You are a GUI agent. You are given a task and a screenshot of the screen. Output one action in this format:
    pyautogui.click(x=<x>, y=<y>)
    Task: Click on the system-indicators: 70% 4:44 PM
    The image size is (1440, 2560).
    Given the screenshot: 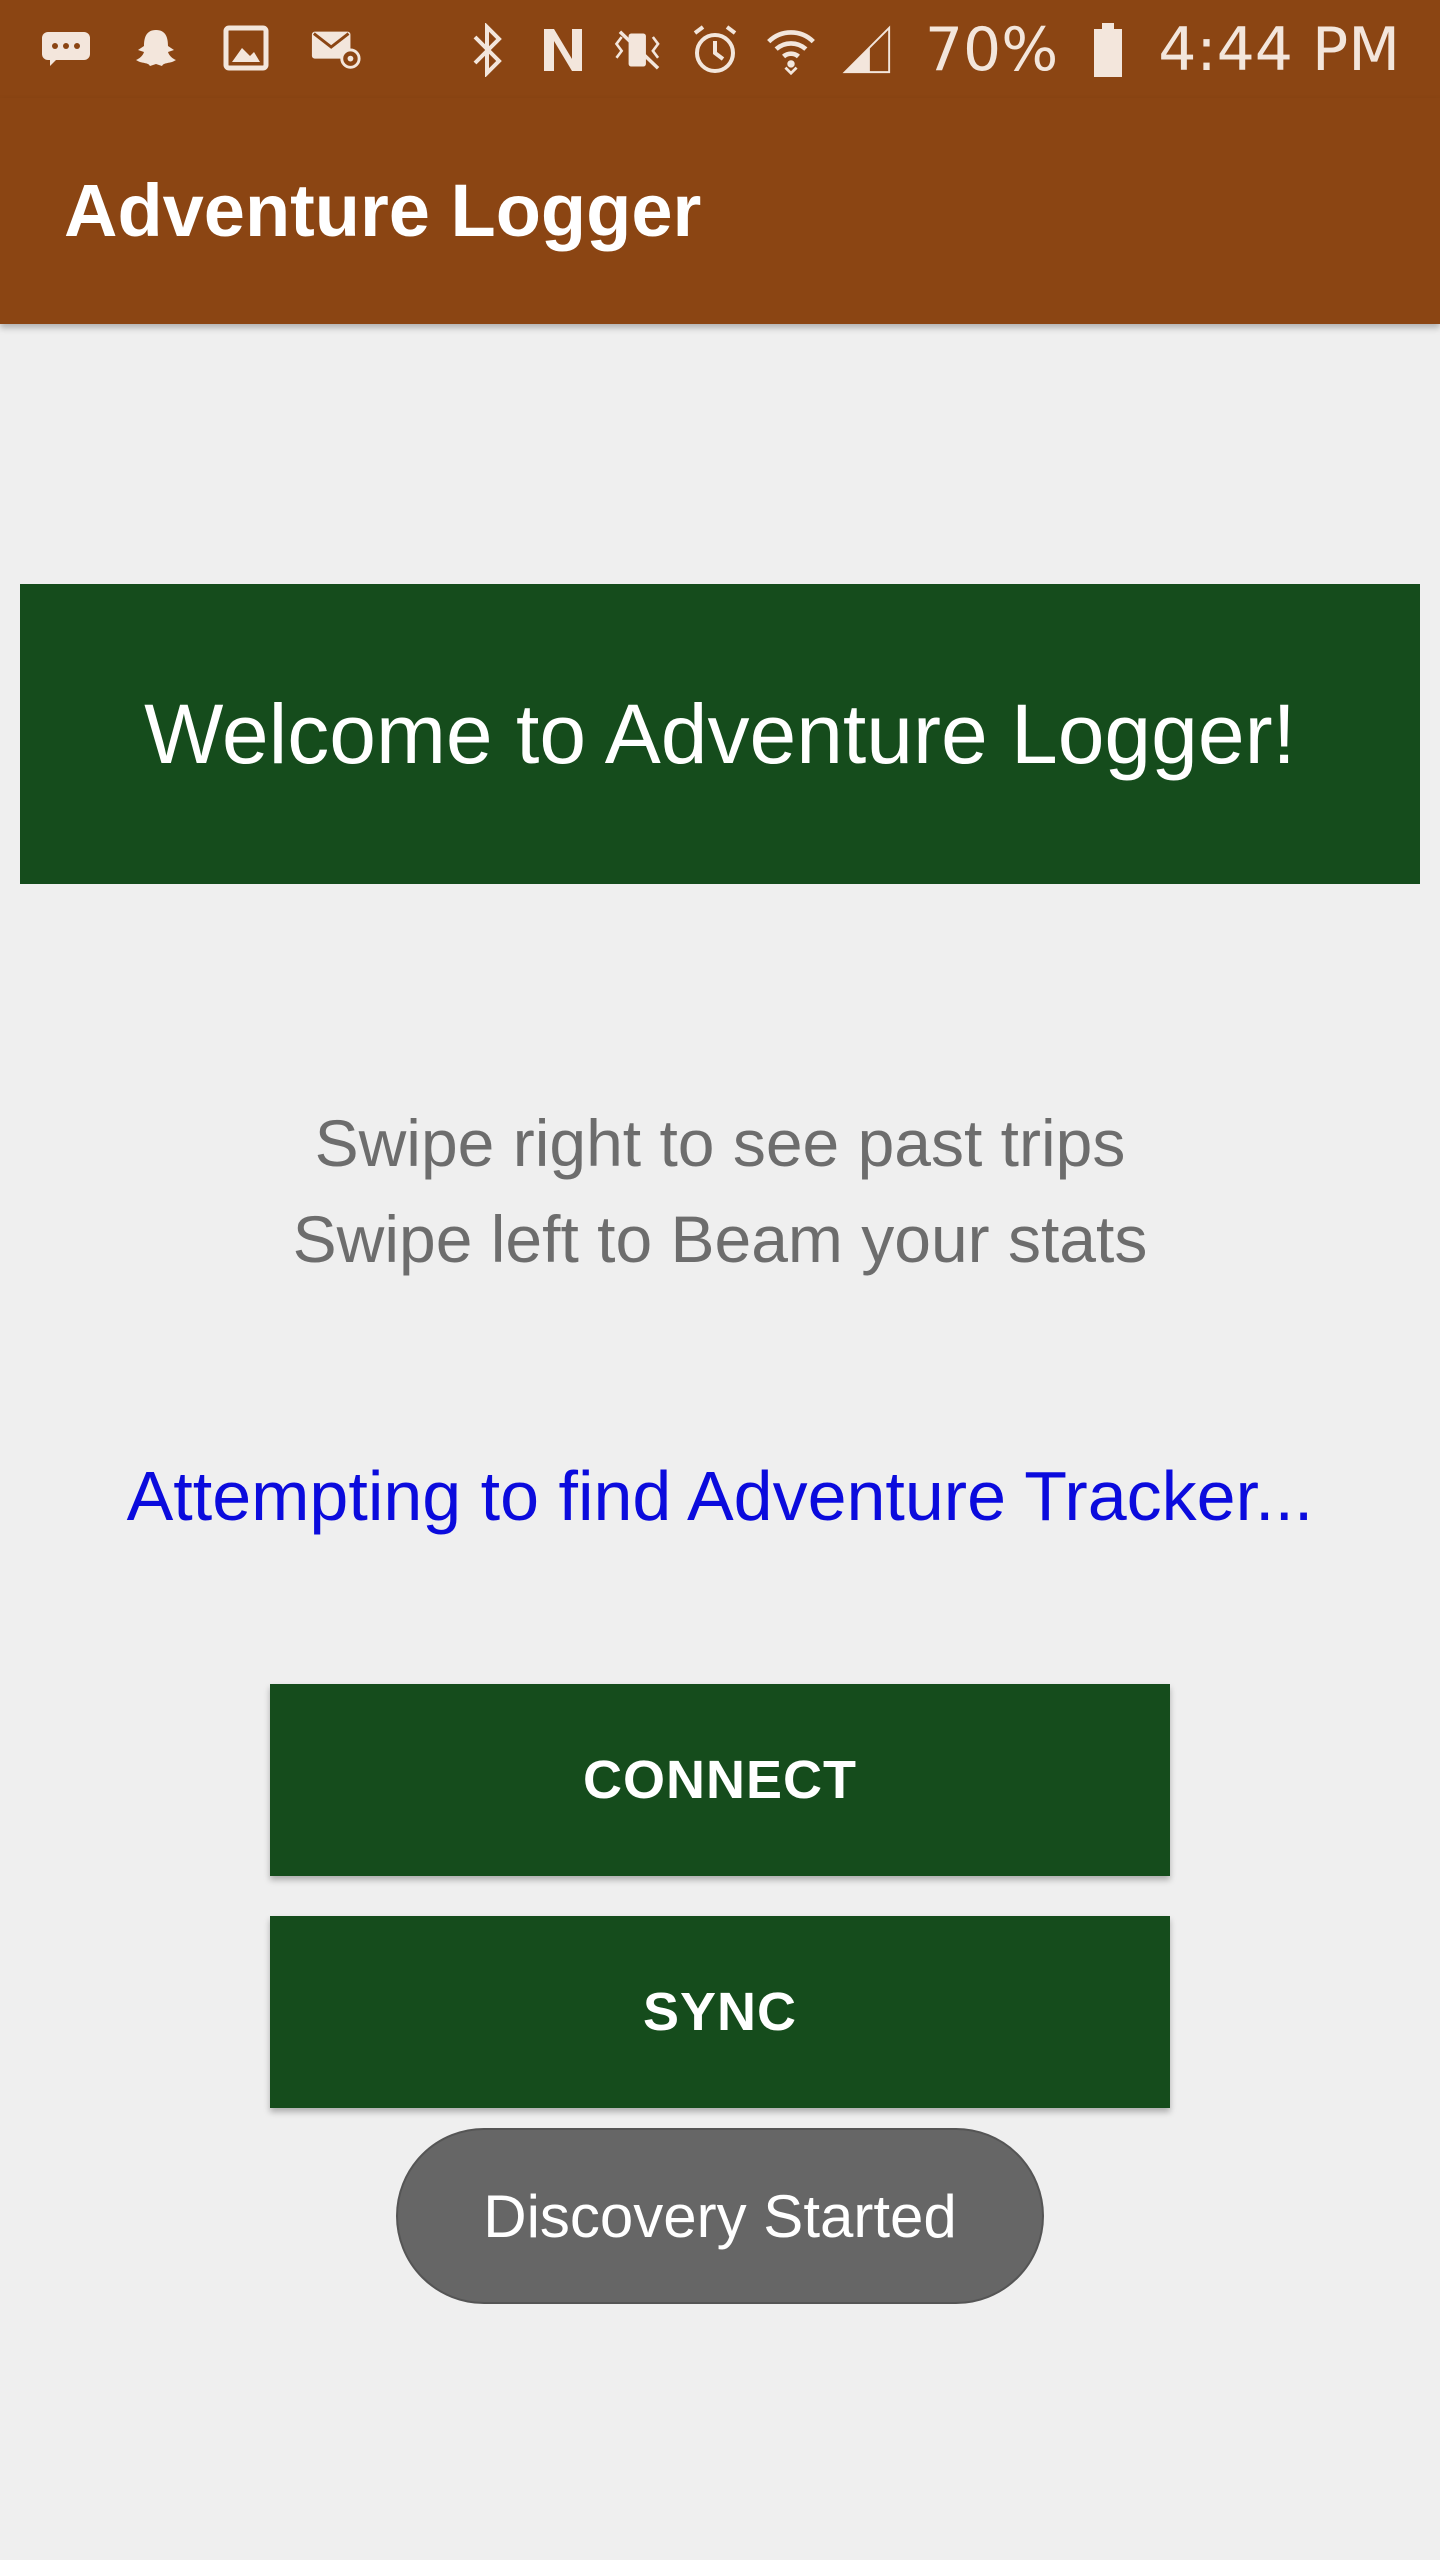 What is the action you would take?
    pyautogui.click(x=930, y=50)
    